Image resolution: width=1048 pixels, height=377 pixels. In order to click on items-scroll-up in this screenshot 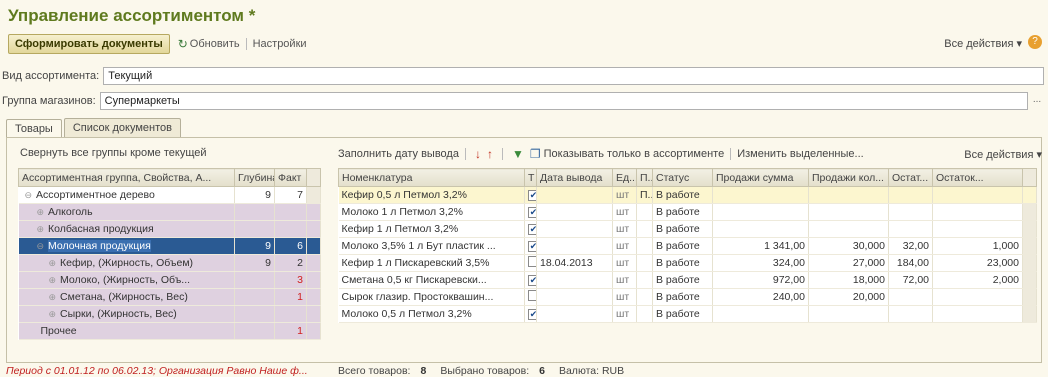, I will do `click(1029, 177)`.